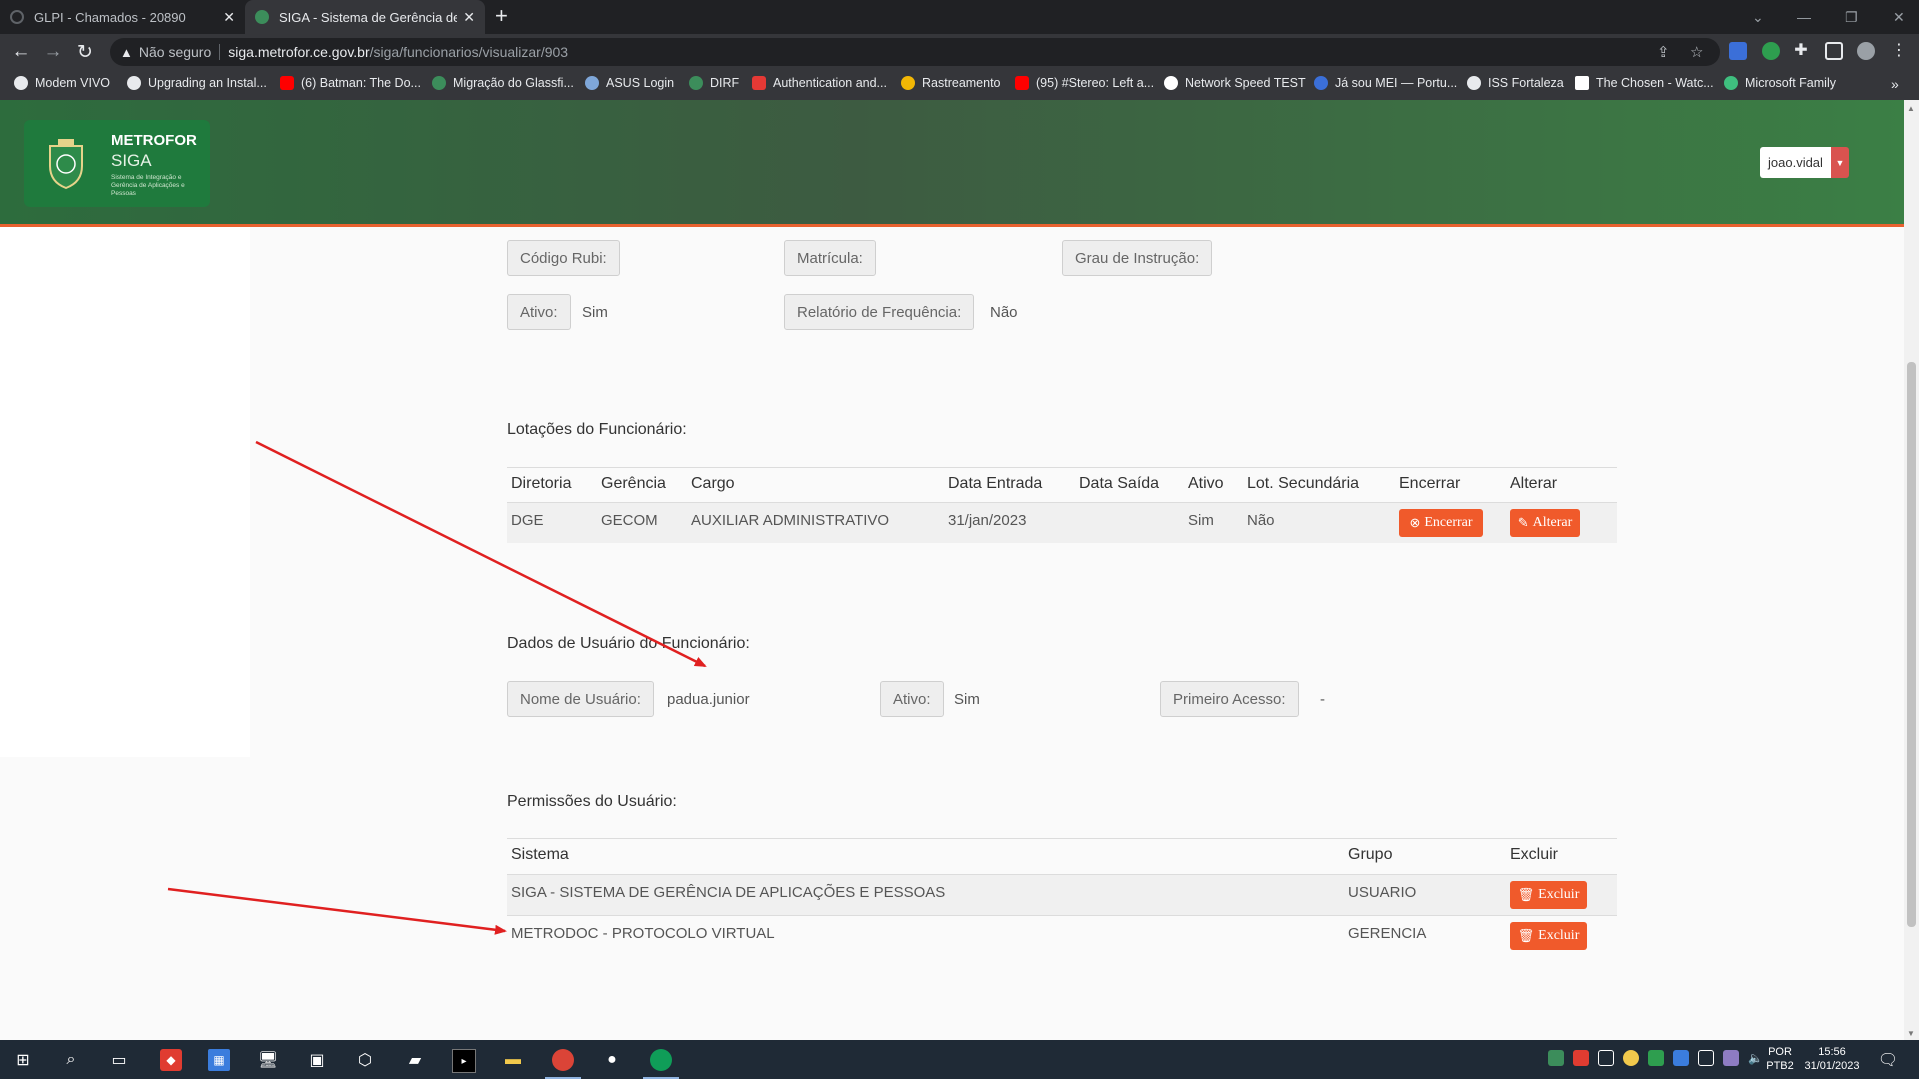  Describe the element at coordinates (629, 83) in the screenshot. I see `bookmark-item: ASUS Login` at that location.